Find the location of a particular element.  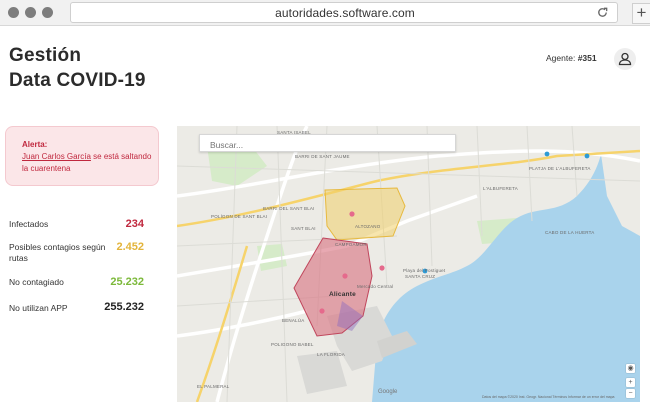

url-text: autoridades.software.com is located at coordinates (345, 13).